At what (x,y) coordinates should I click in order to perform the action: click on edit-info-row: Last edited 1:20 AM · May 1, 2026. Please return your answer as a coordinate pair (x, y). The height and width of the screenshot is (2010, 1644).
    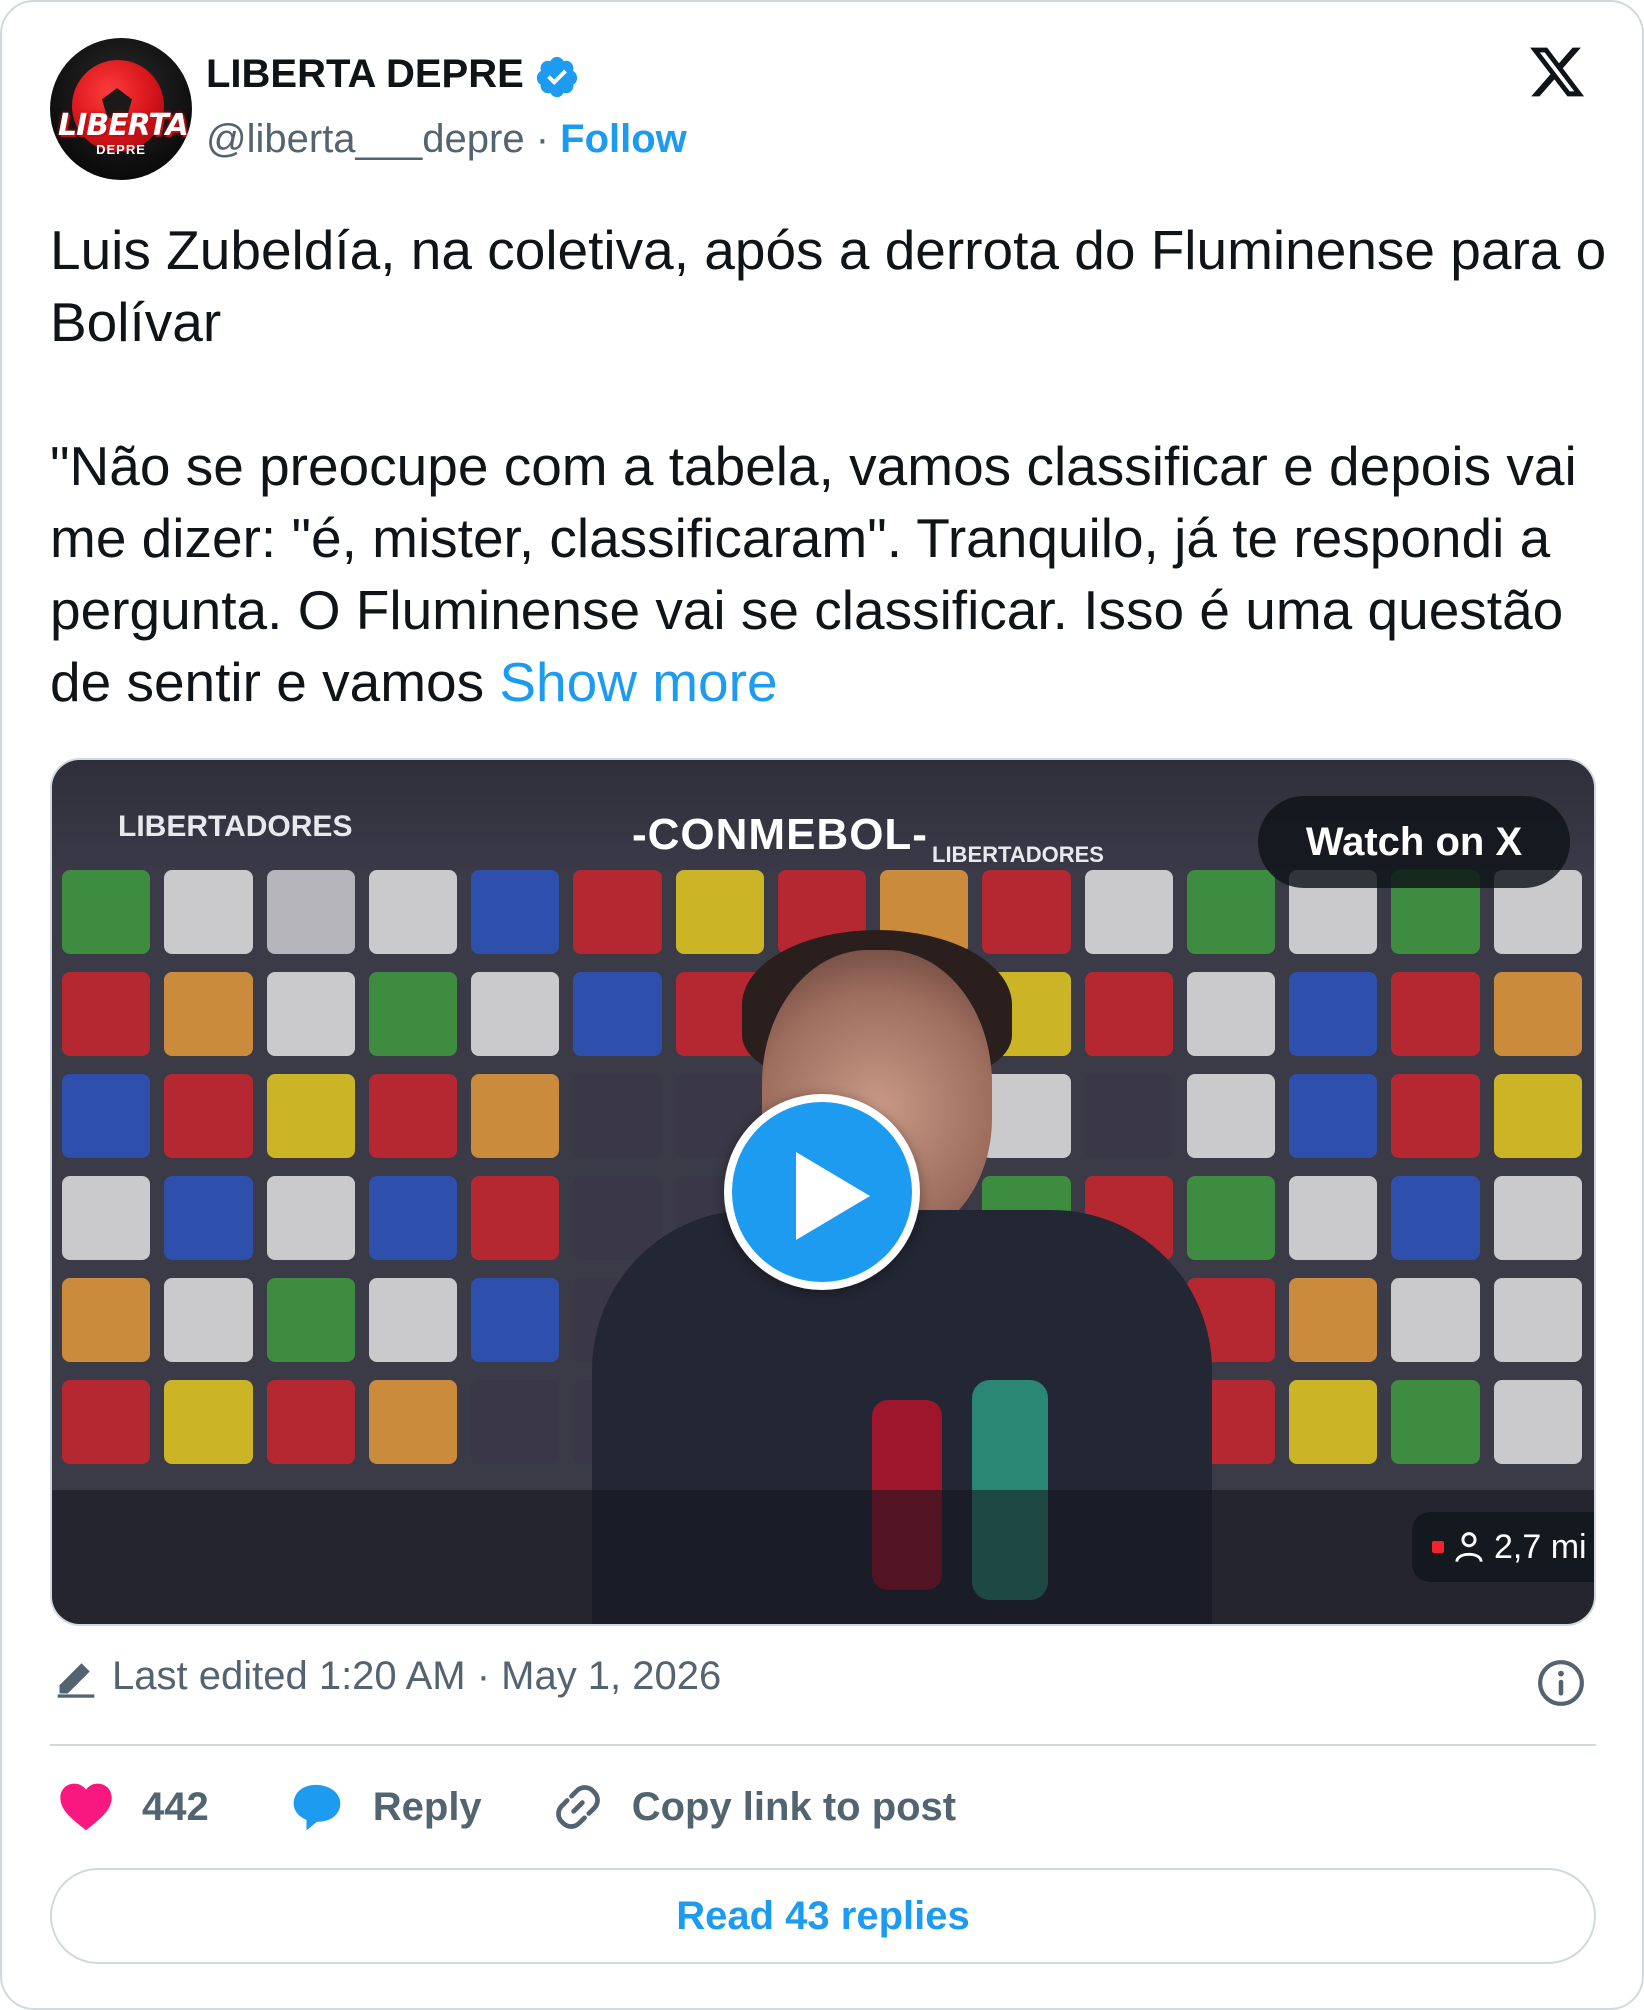
    Looking at the image, I should click on (387, 1676).